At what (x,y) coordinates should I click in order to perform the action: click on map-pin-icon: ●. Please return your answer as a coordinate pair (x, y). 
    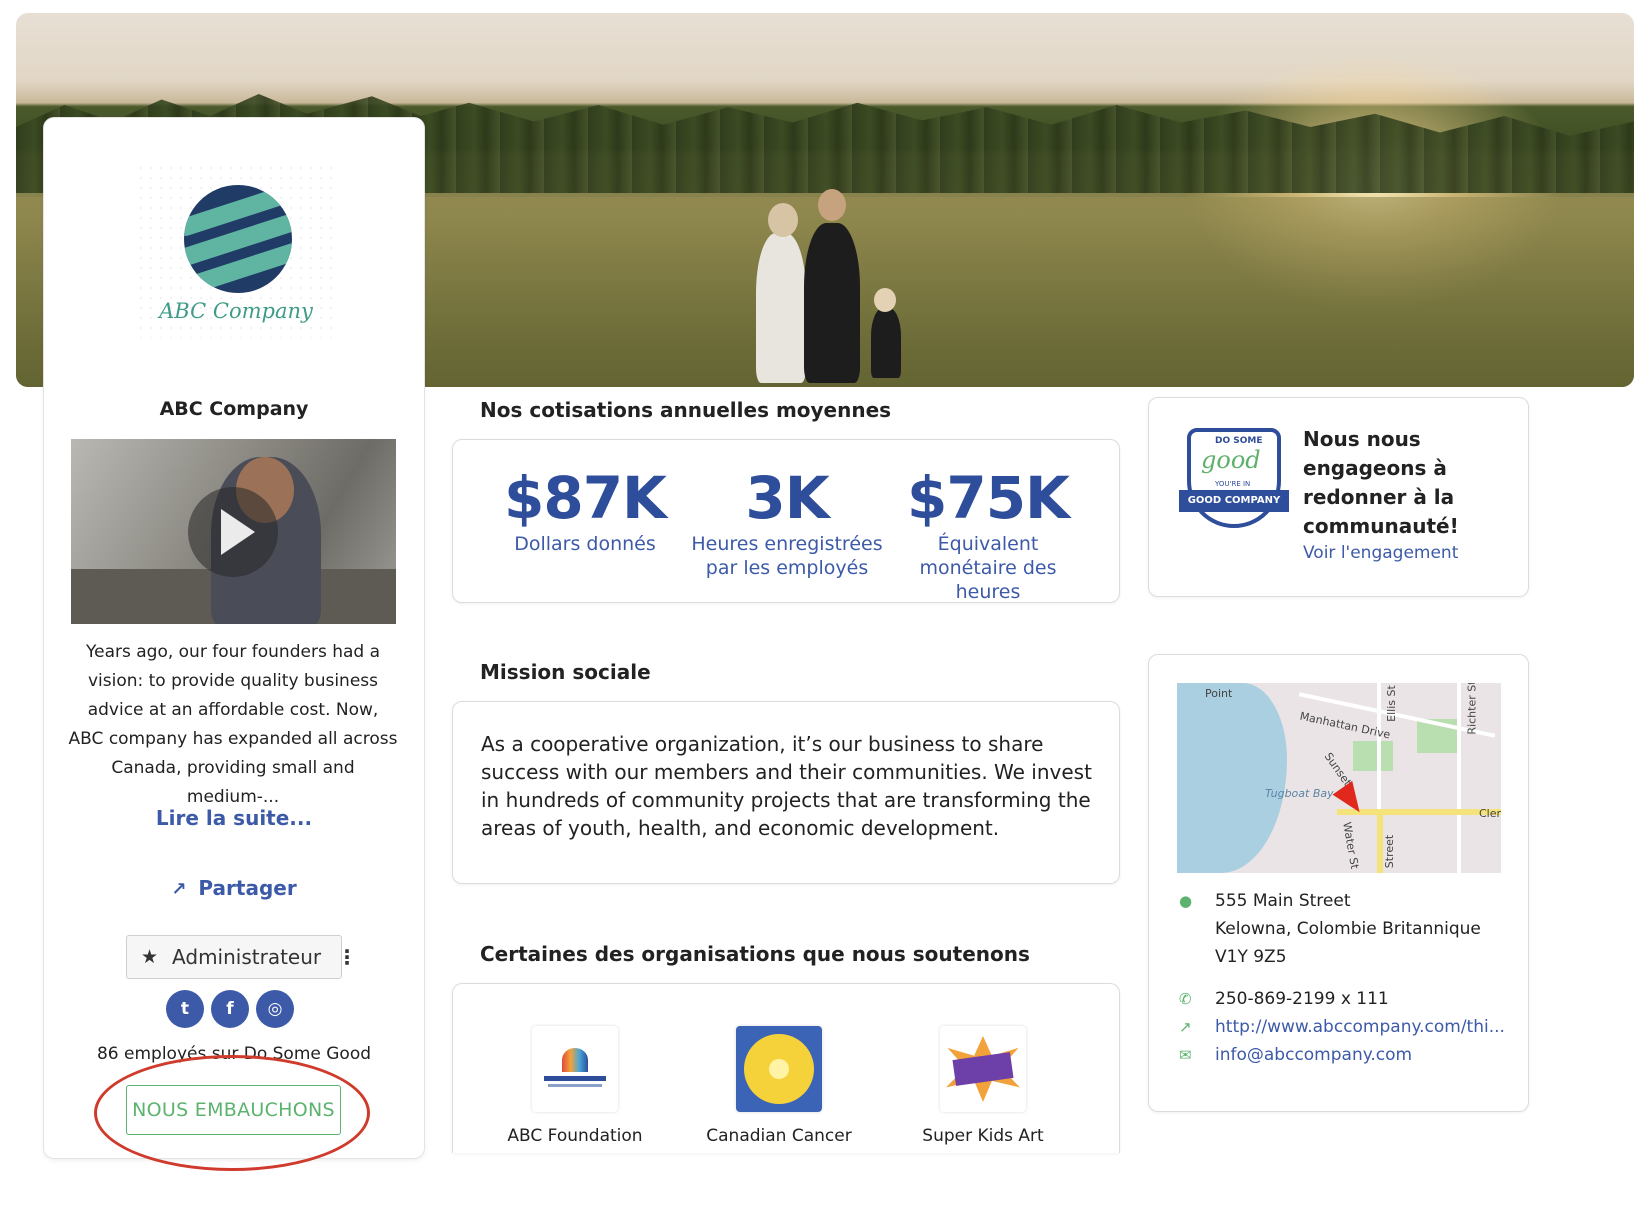
    Looking at the image, I should click on (1186, 901).